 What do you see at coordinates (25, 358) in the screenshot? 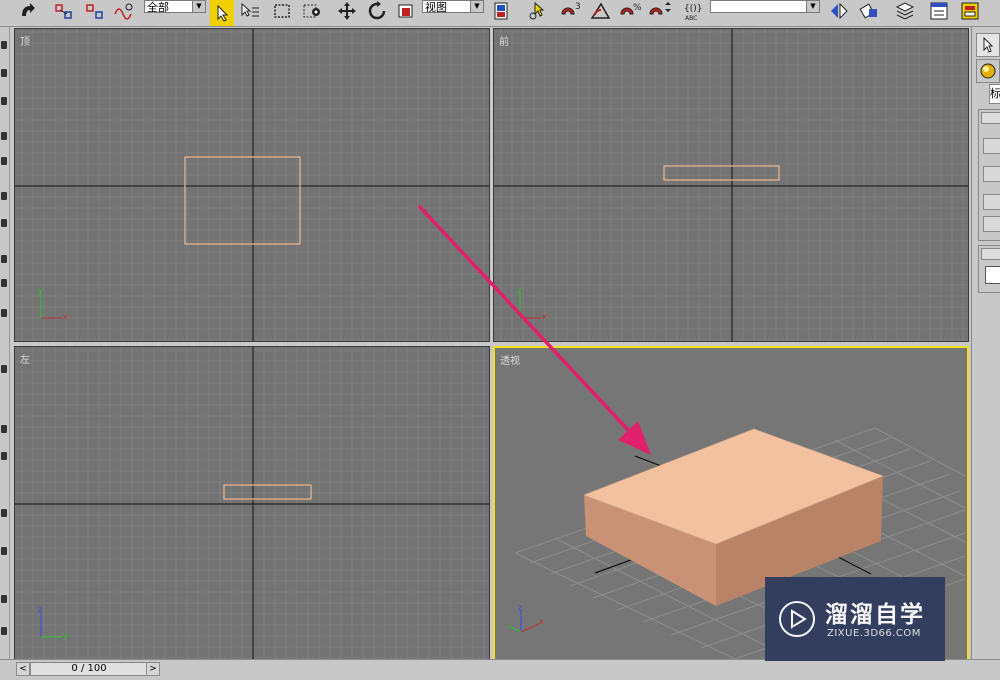
I see `viewport-label-left: 左` at bounding box center [25, 358].